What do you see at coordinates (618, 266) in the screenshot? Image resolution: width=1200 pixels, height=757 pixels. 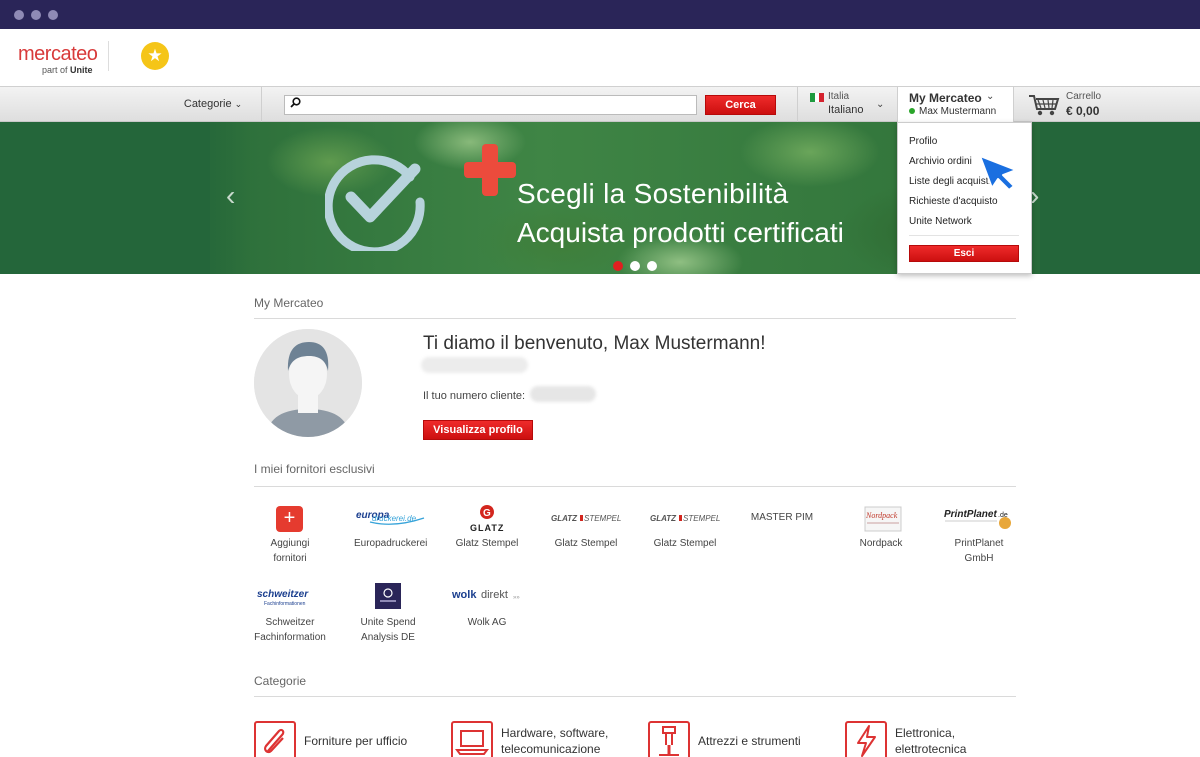 I see `carousel-dot-active` at bounding box center [618, 266].